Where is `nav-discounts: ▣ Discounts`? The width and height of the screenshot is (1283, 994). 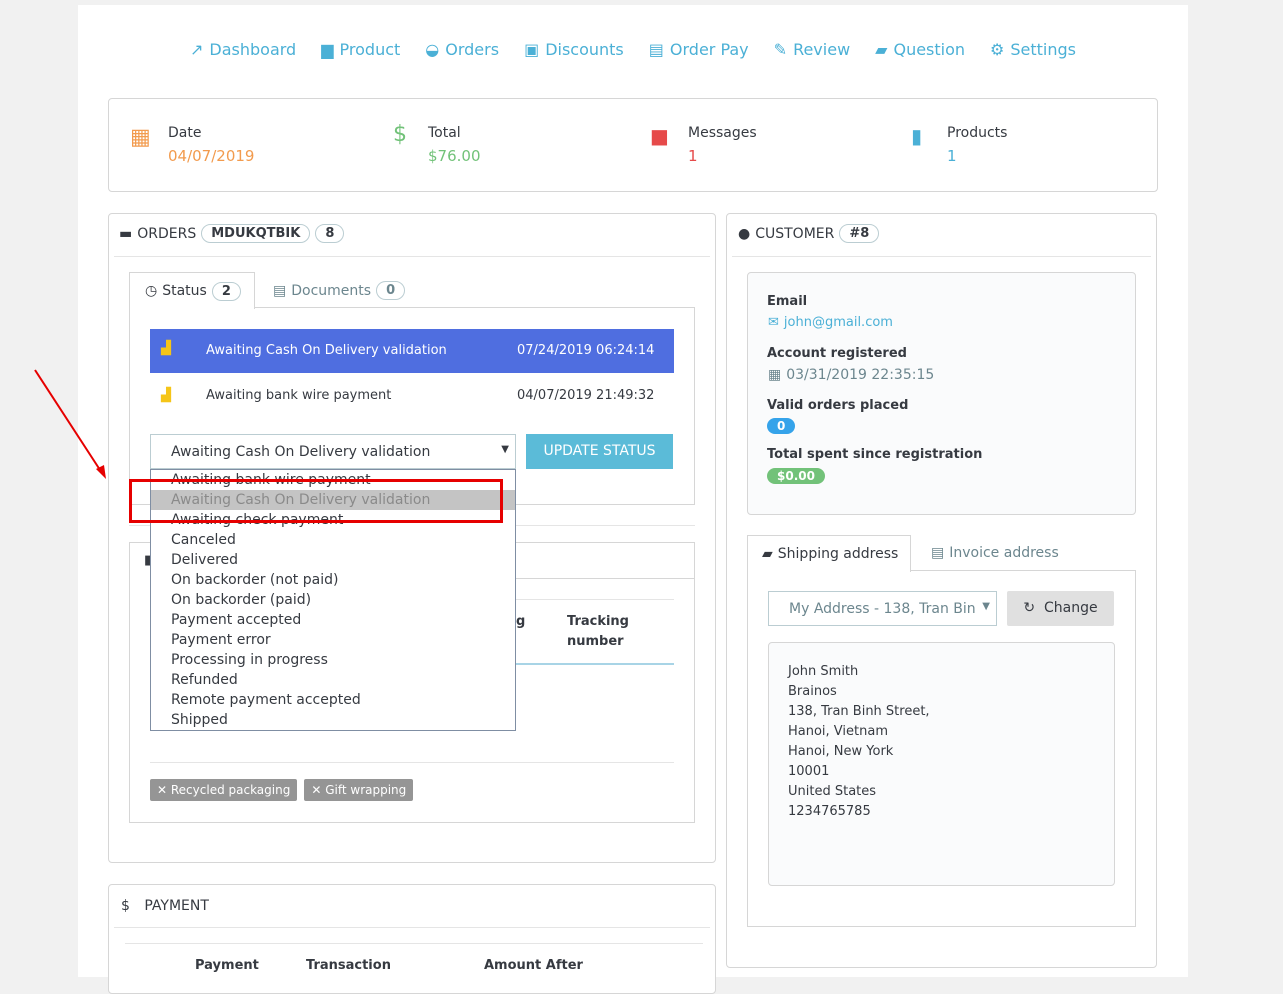 nav-discounts: ▣ Discounts is located at coordinates (574, 49).